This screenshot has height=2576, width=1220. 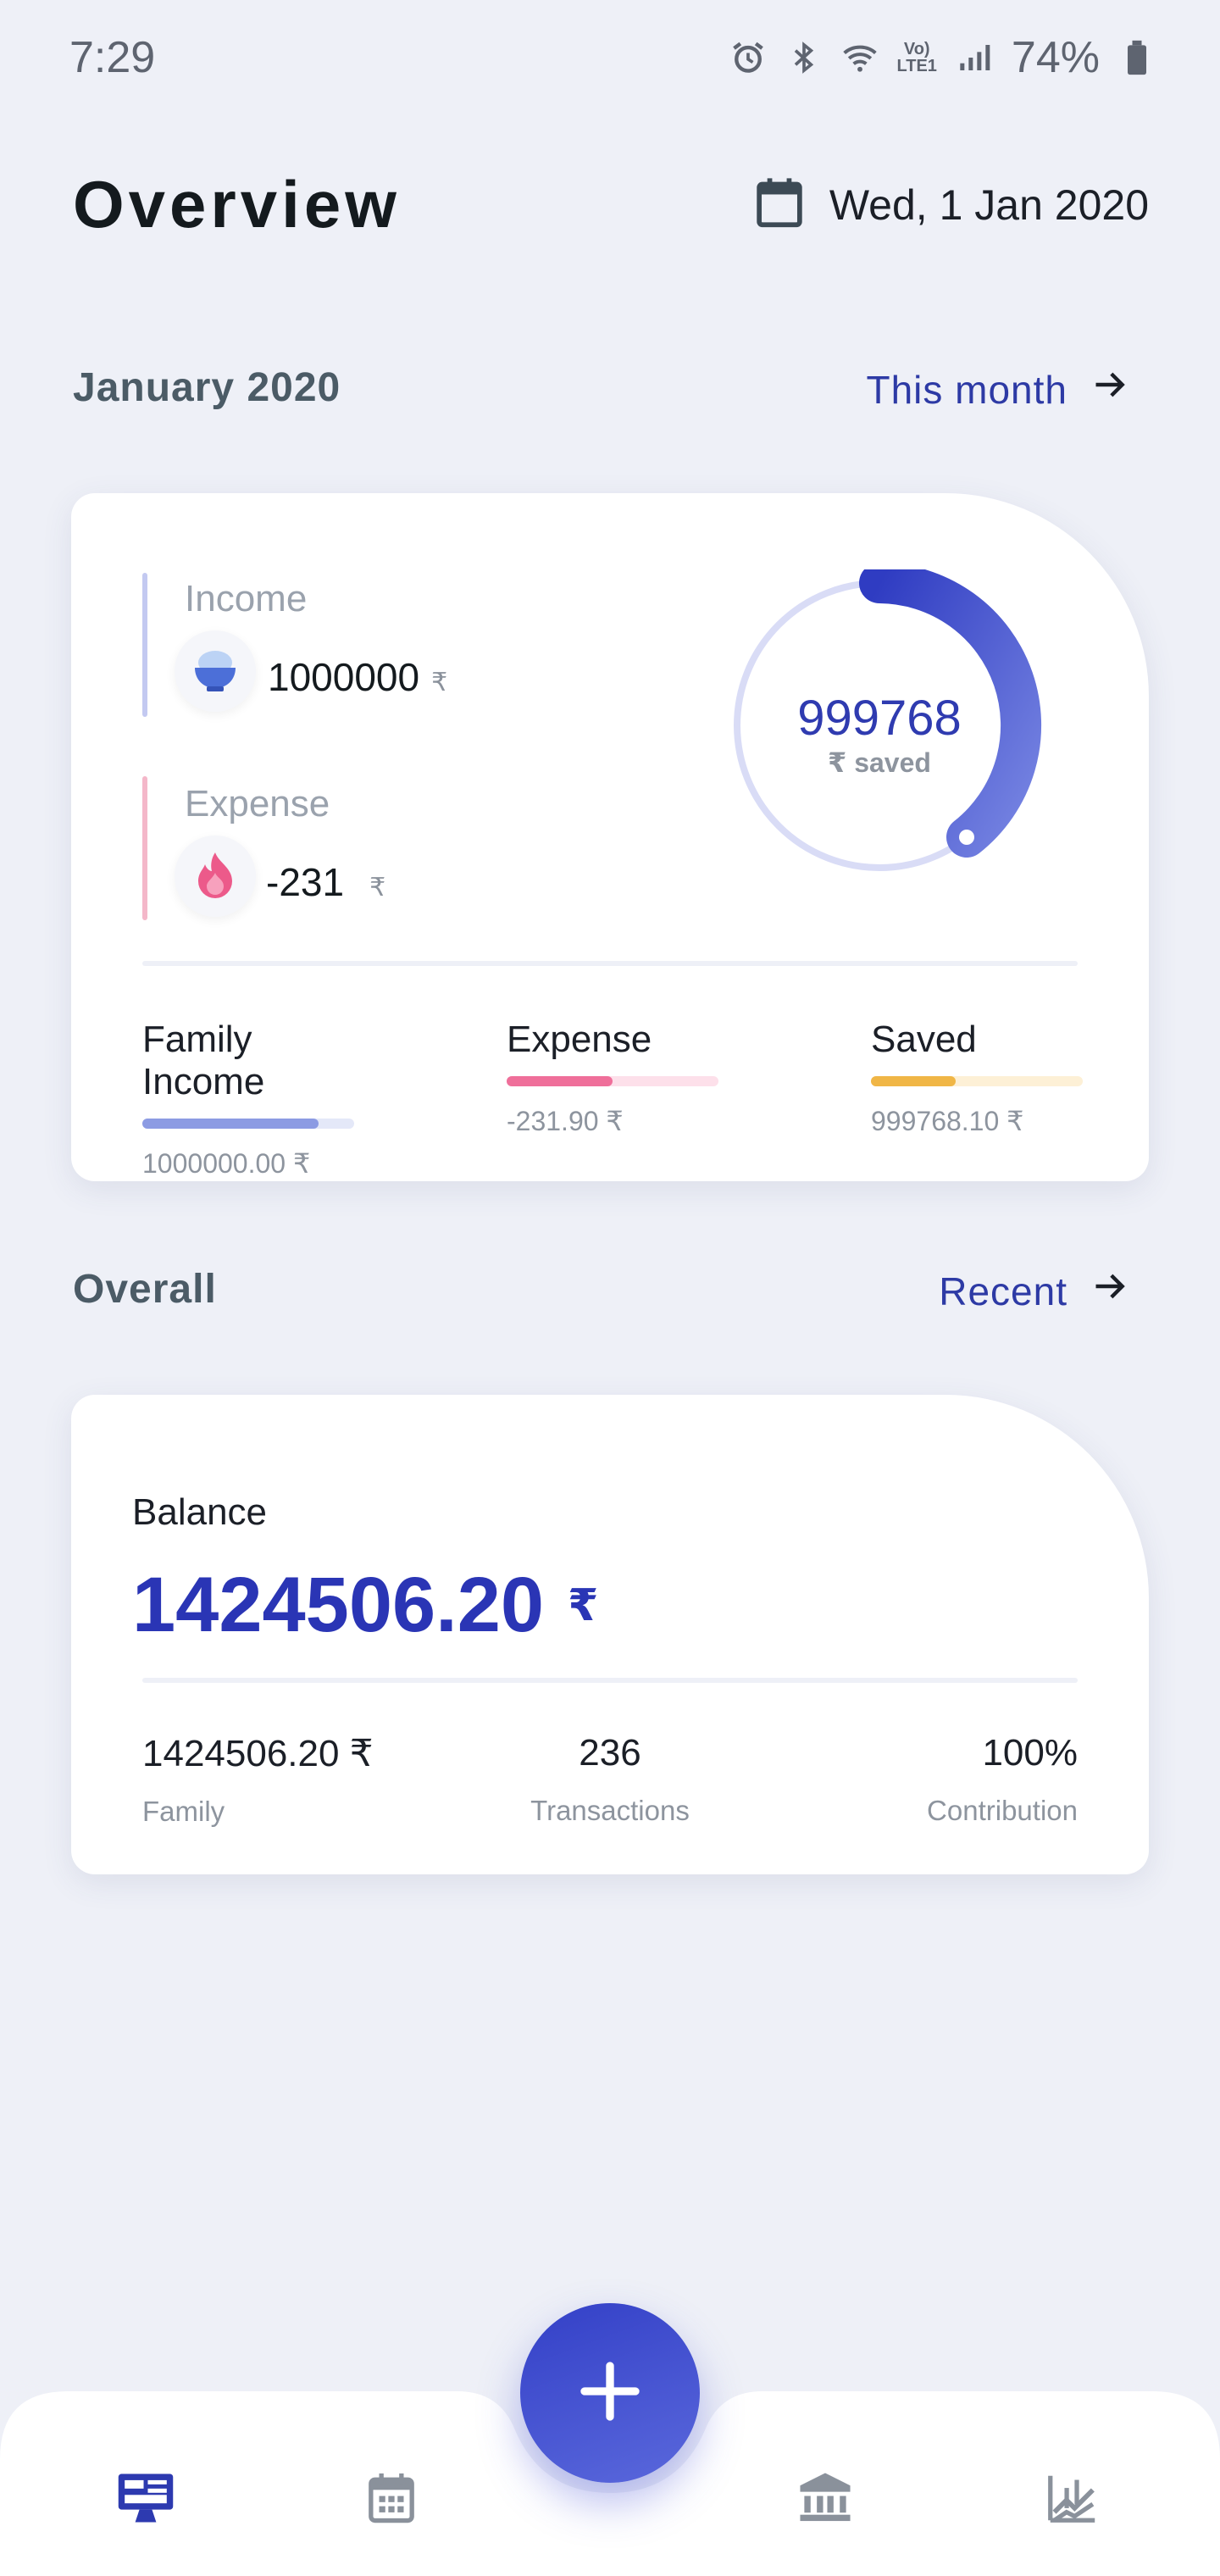 What do you see at coordinates (203, 1060) in the screenshot?
I see `family-income-label: Family Income` at bounding box center [203, 1060].